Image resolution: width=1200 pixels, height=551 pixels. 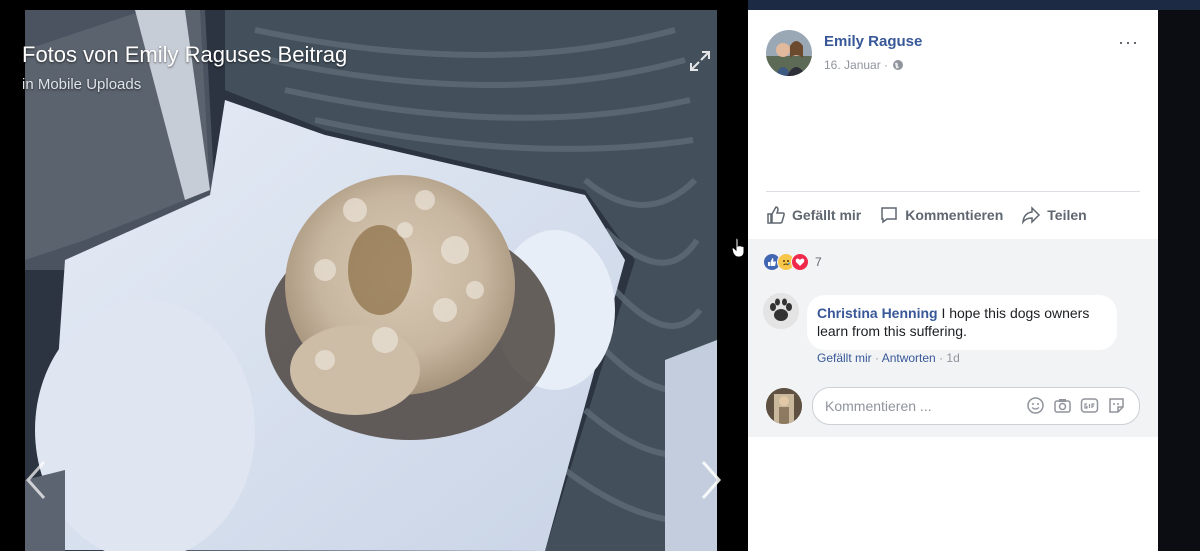 I want to click on album-link: in Mobile Uploads, so click(x=81, y=84).